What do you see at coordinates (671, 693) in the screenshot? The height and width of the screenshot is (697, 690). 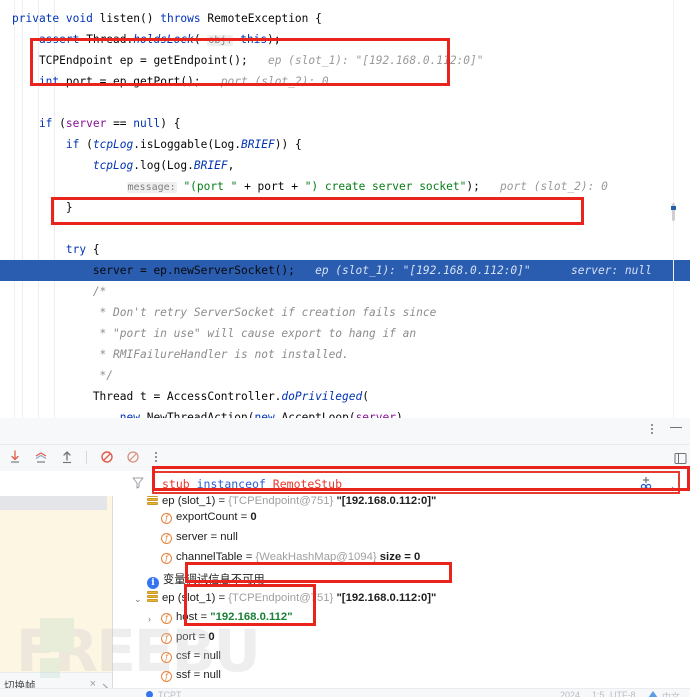 I see `status-item-4: 中文` at bounding box center [671, 693].